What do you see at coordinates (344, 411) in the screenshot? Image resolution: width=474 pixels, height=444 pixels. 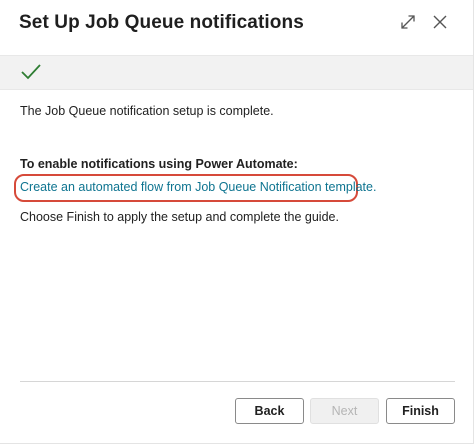 I see `next-button: Next` at bounding box center [344, 411].